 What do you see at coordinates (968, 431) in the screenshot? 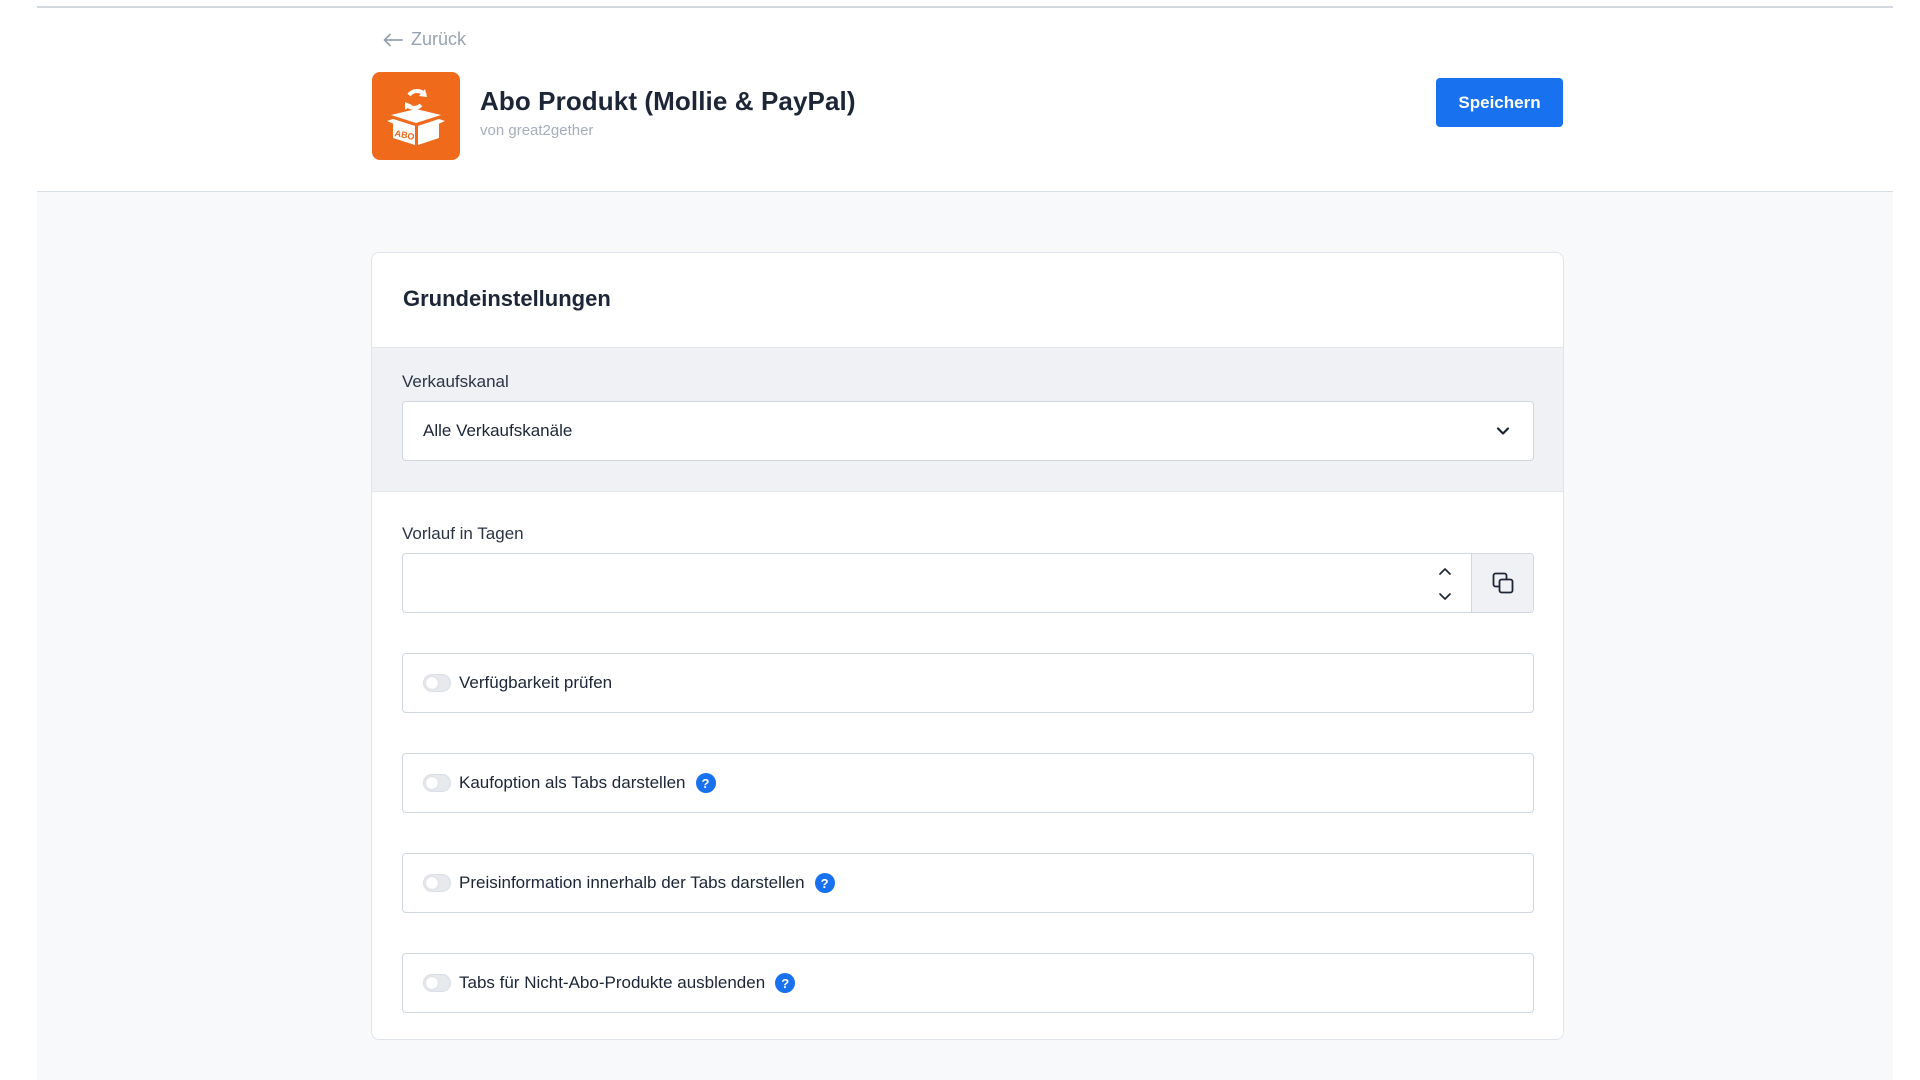
I see `sales-channel-select: Alle Verkaufskanäle` at bounding box center [968, 431].